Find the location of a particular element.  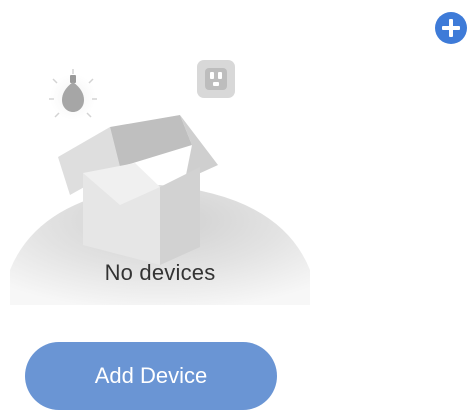

lightbulb-icon is located at coordinates (73, 94).